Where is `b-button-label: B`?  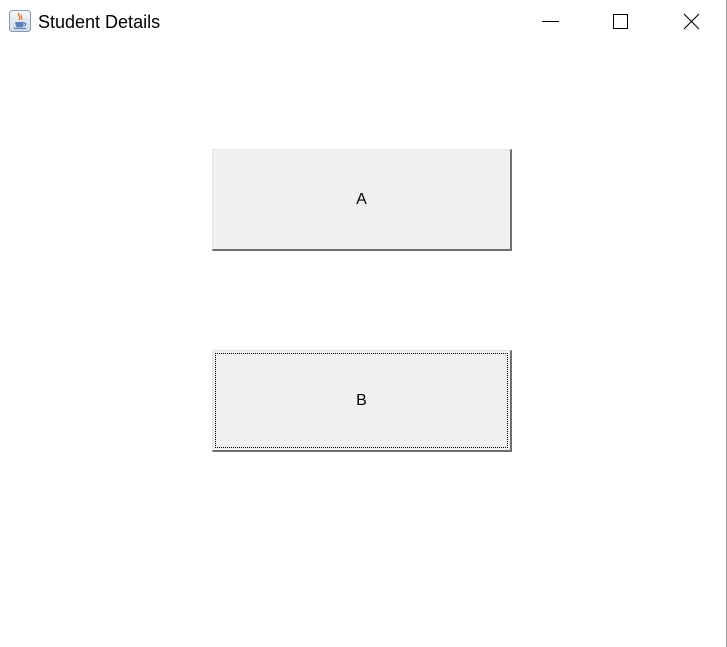 b-button-label: B is located at coordinates (361, 400).